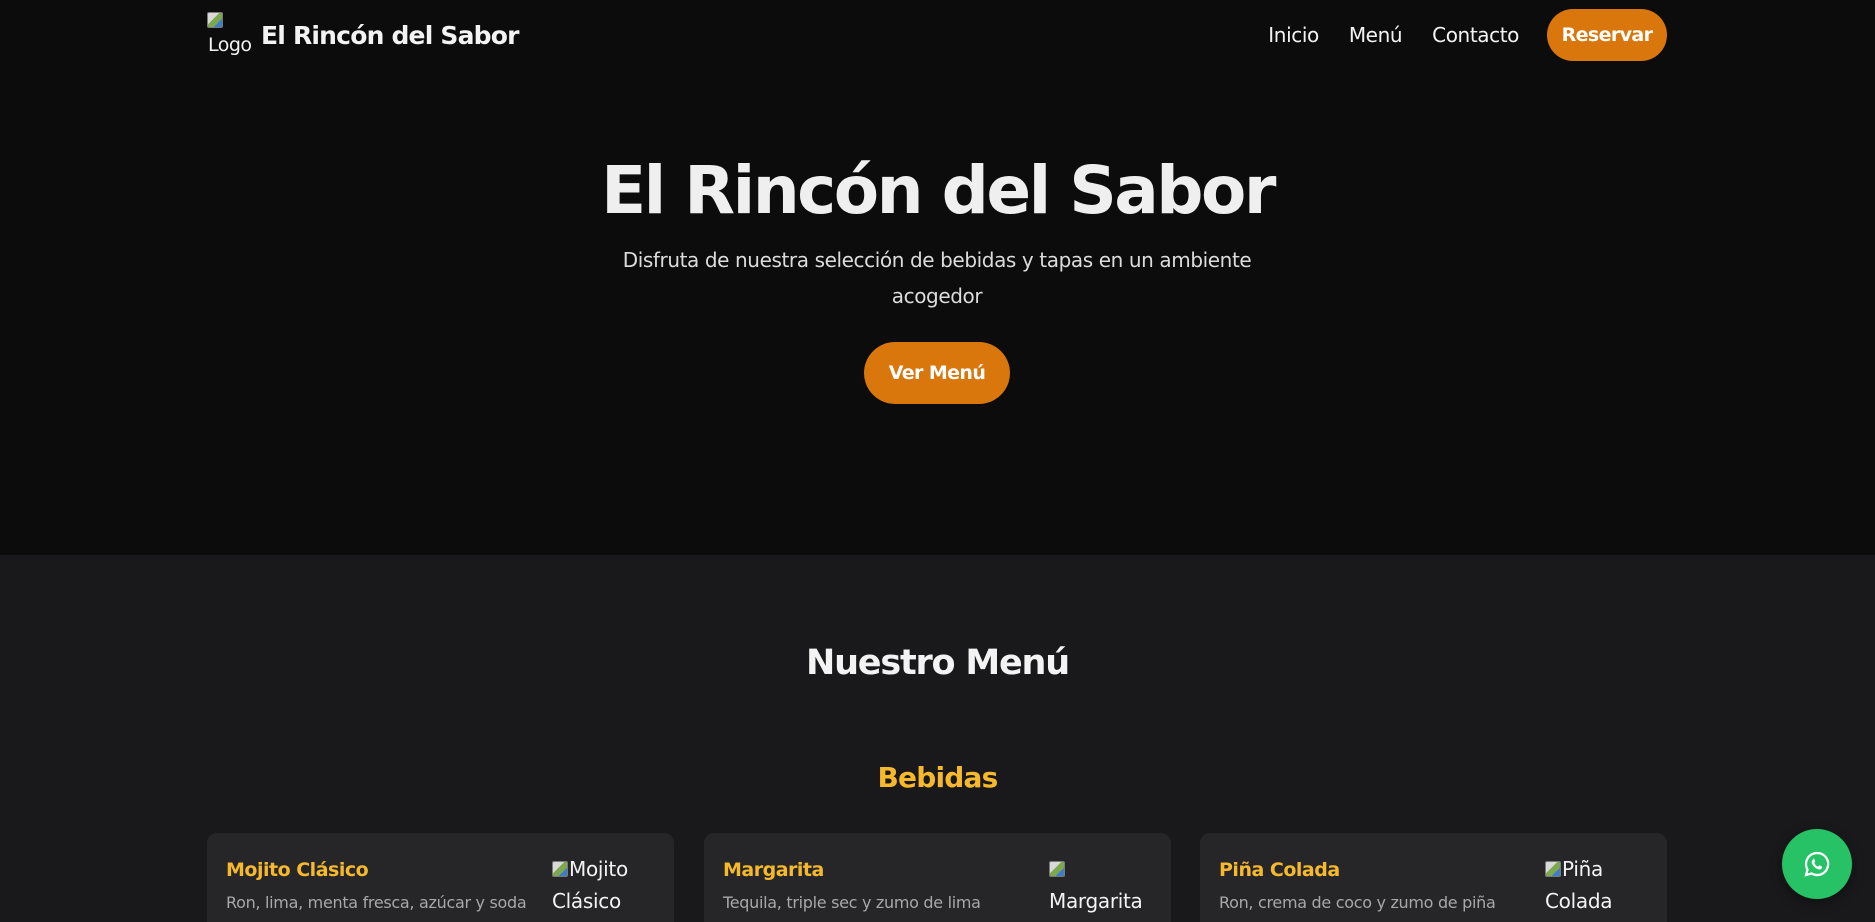  What do you see at coordinates (938, 777) in the screenshot?
I see `category-title: Bebidas` at bounding box center [938, 777].